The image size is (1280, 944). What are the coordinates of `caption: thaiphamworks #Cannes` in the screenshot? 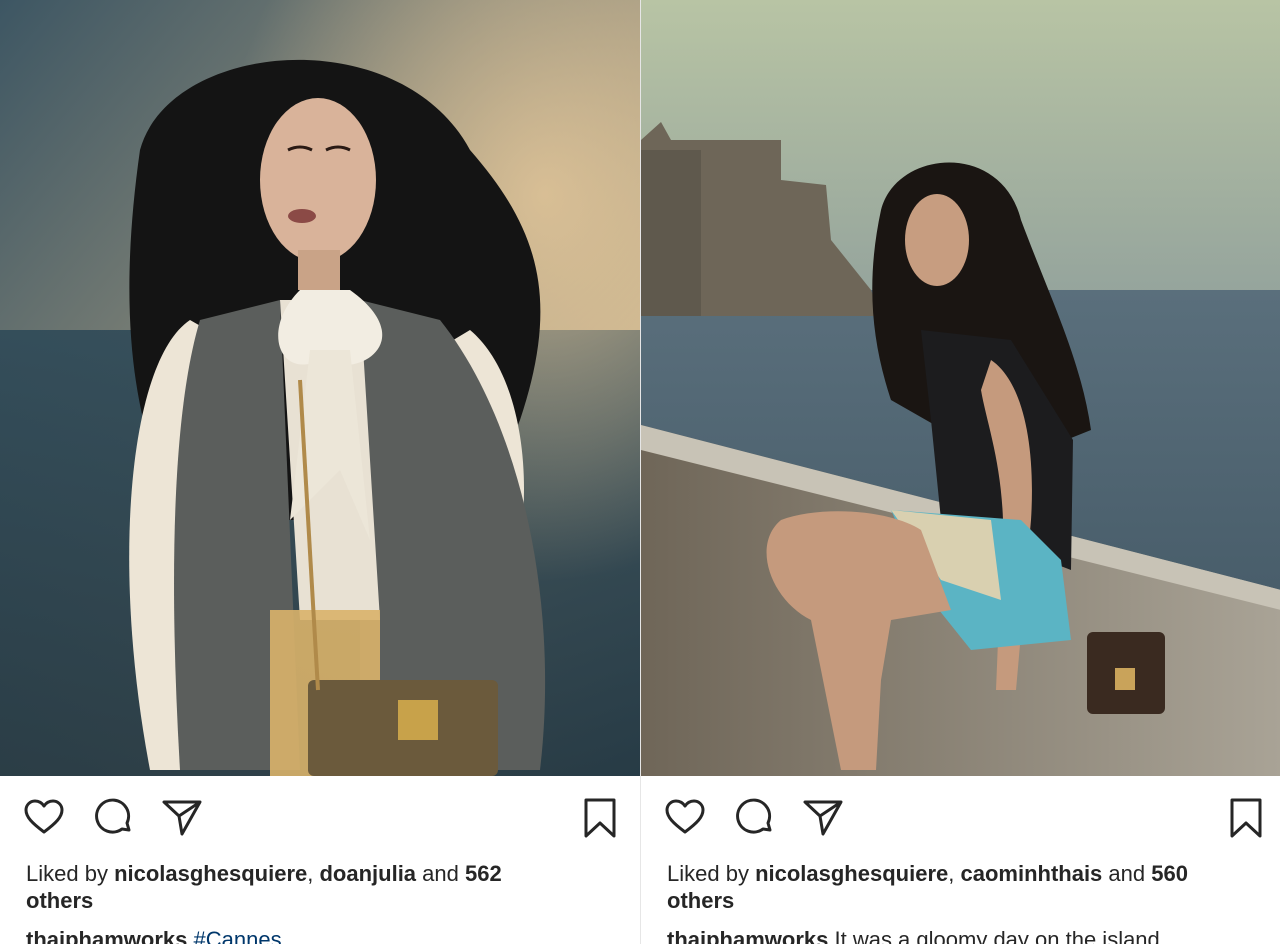 It's located at (326, 935).